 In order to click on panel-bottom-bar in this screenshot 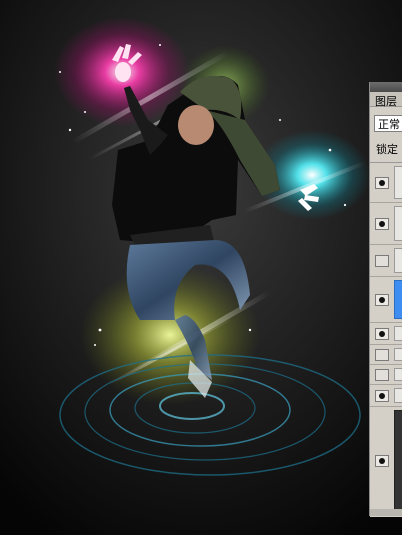, I will do `click(386, 512)`.